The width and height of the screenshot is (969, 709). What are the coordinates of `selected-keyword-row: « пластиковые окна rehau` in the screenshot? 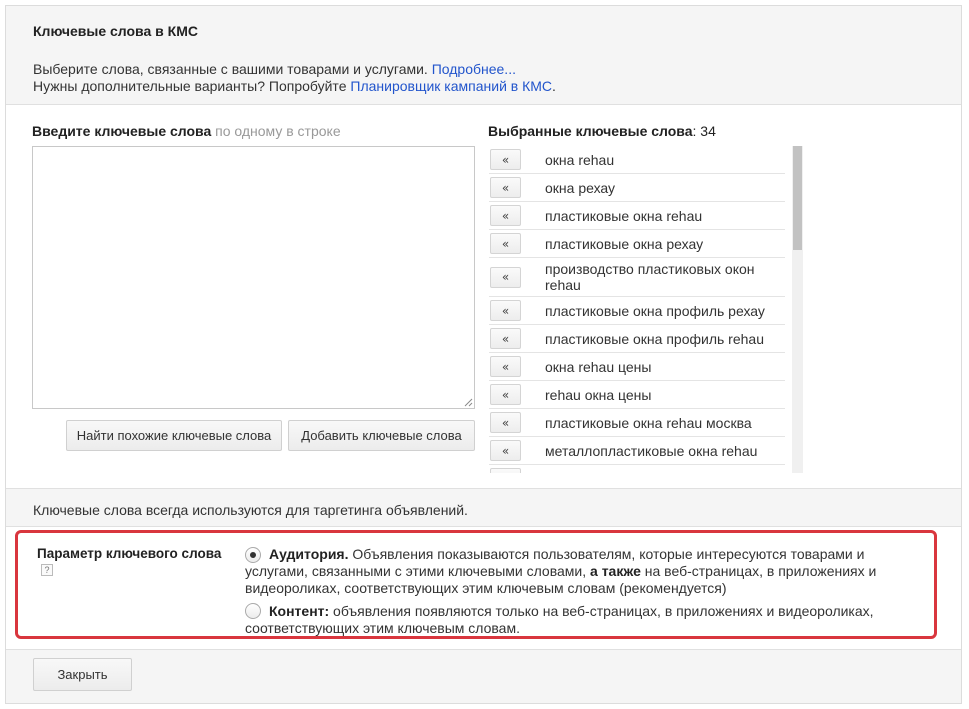 It's located at (637, 216).